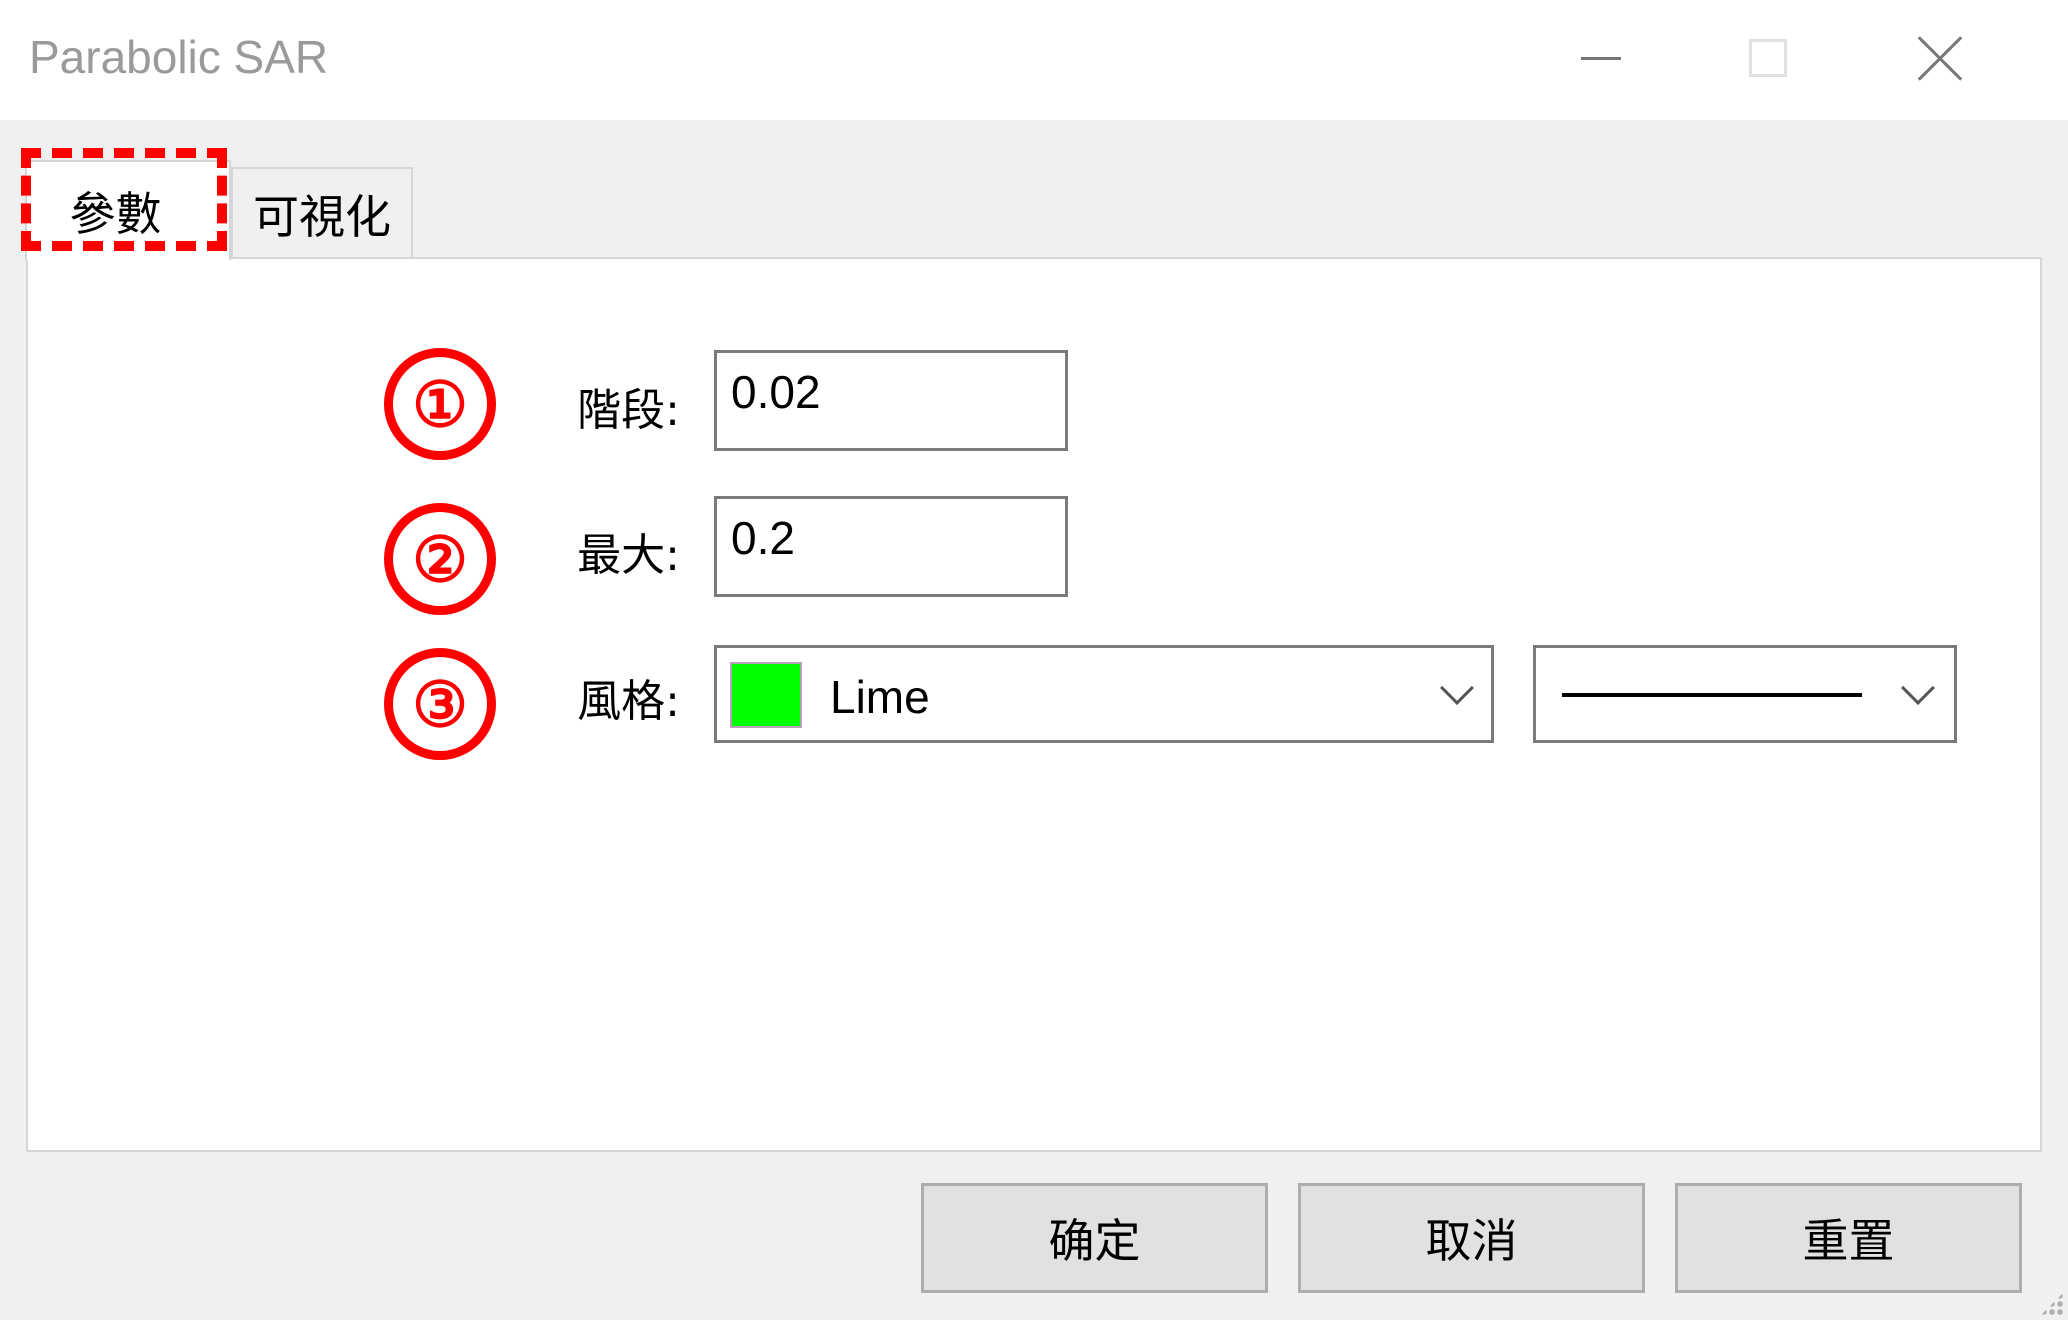 The height and width of the screenshot is (1320, 2068). Describe the element at coordinates (628, 555) in the screenshot. I see `maximum-label: 最大:` at that location.